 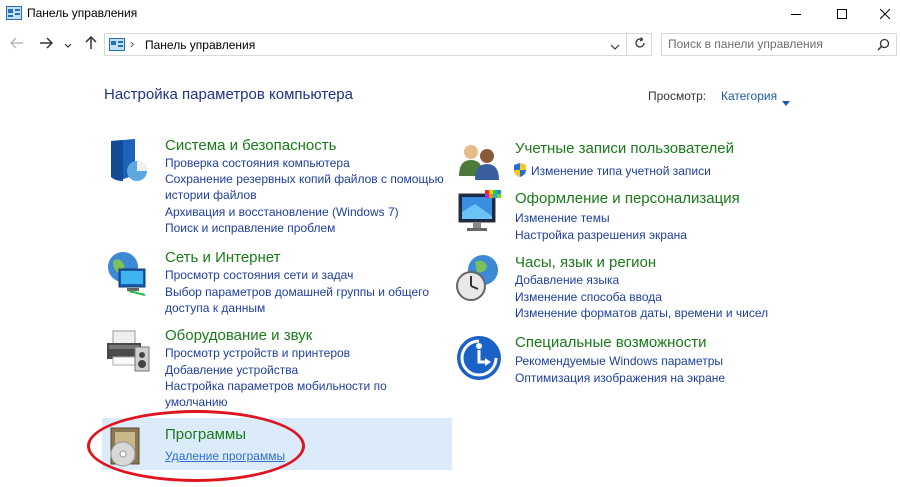 I want to click on shield-icon, so click(x=129, y=161).